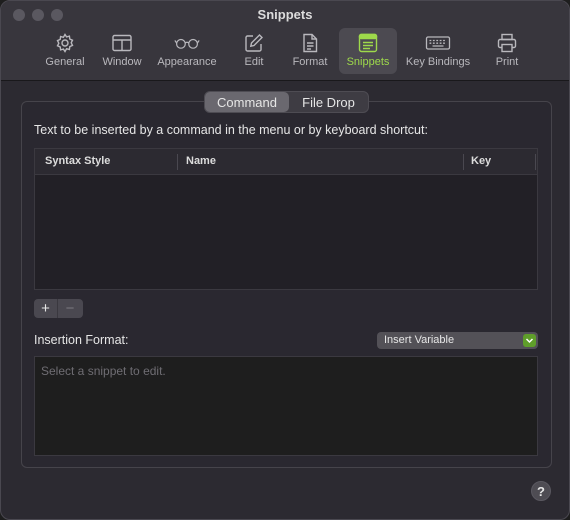 The image size is (570, 520). What do you see at coordinates (187, 43) in the screenshot?
I see `glasses-icon` at bounding box center [187, 43].